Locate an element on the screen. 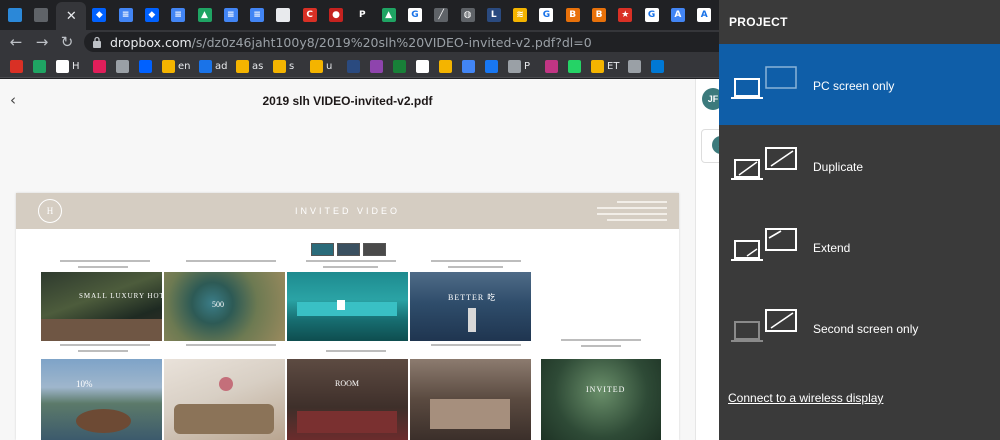 The width and height of the screenshot is (1000, 440). drive-icon: ▲ is located at coordinates (388, 15).